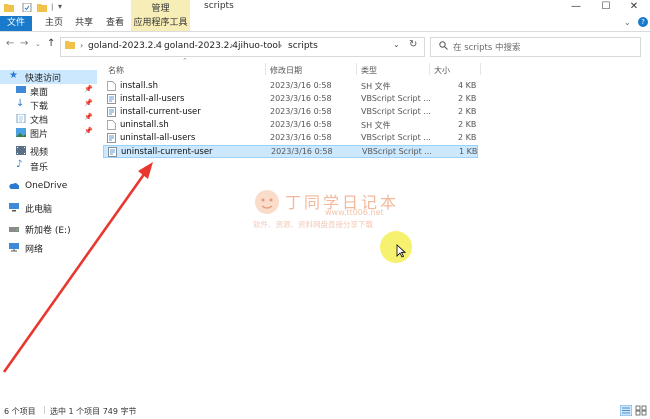  What do you see at coordinates (313, 224) in the screenshot?
I see `watermark-subtitle: 软件、资源、资料网盘直接分享下载` at bounding box center [313, 224].